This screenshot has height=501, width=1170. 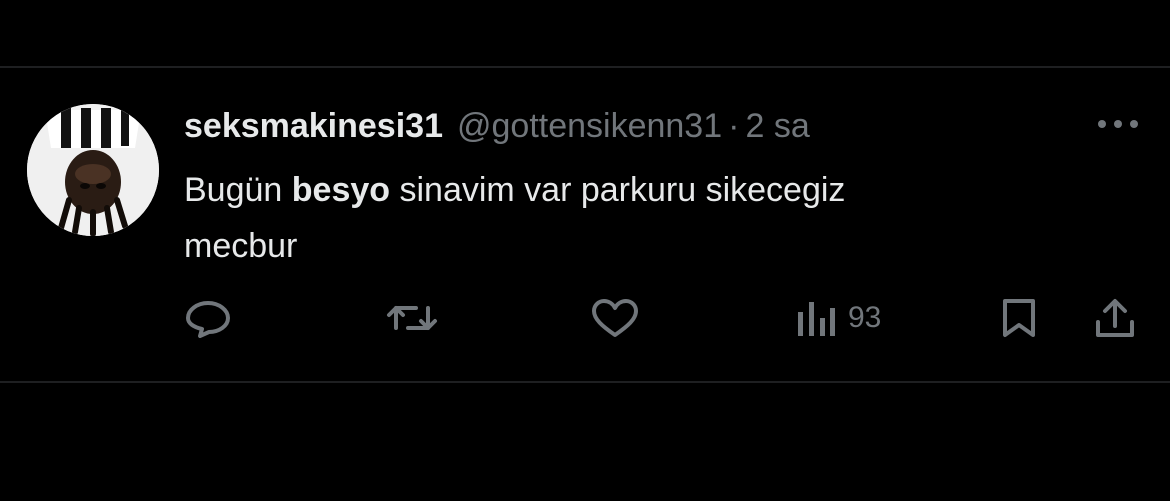 I want to click on share-button, so click(x=1115, y=318).